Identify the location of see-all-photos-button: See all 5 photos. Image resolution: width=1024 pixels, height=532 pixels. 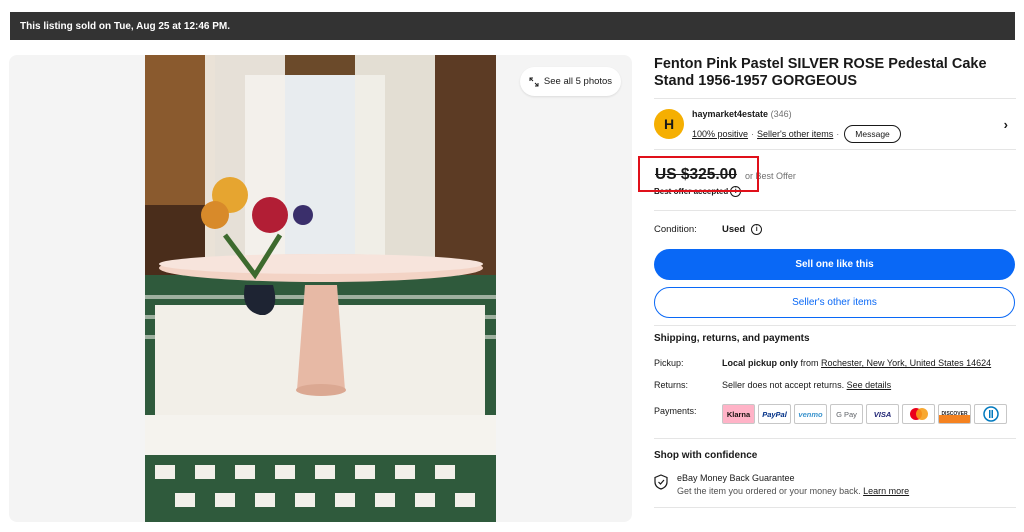
(570, 81).